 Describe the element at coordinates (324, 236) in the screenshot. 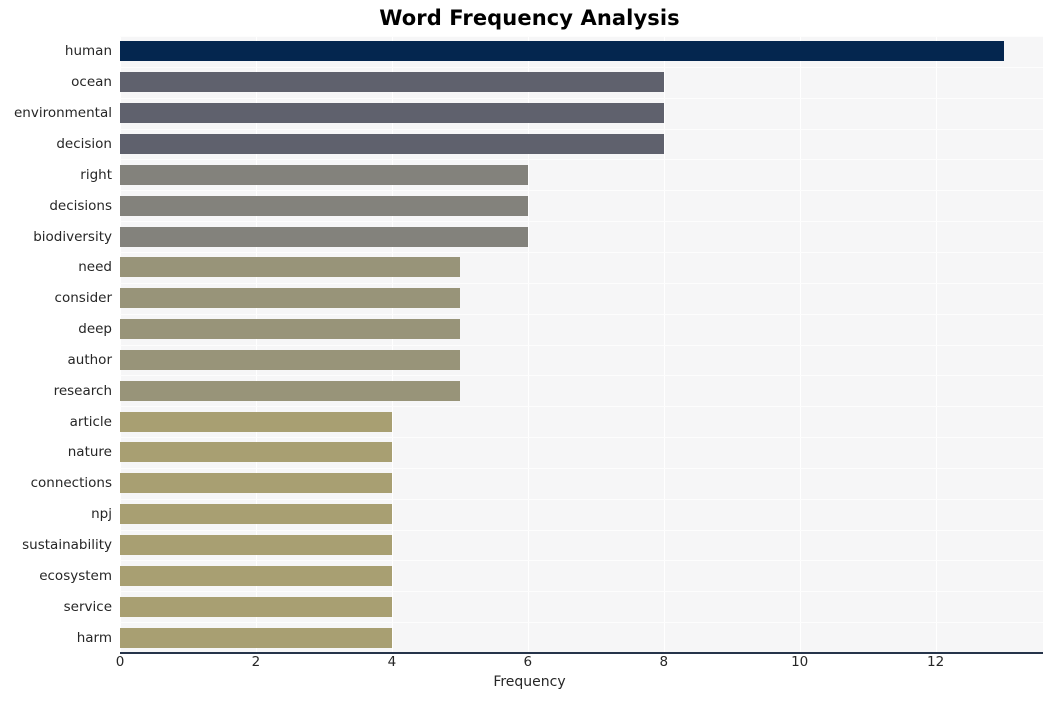

I see `bar-biodiversity` at that location.